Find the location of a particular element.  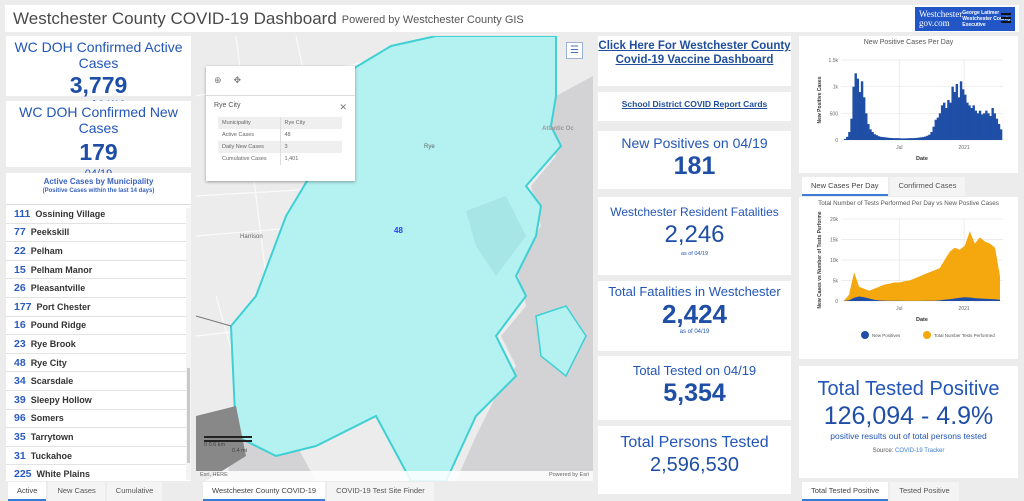

tab-active: Active is located at coordinates (27, 491).